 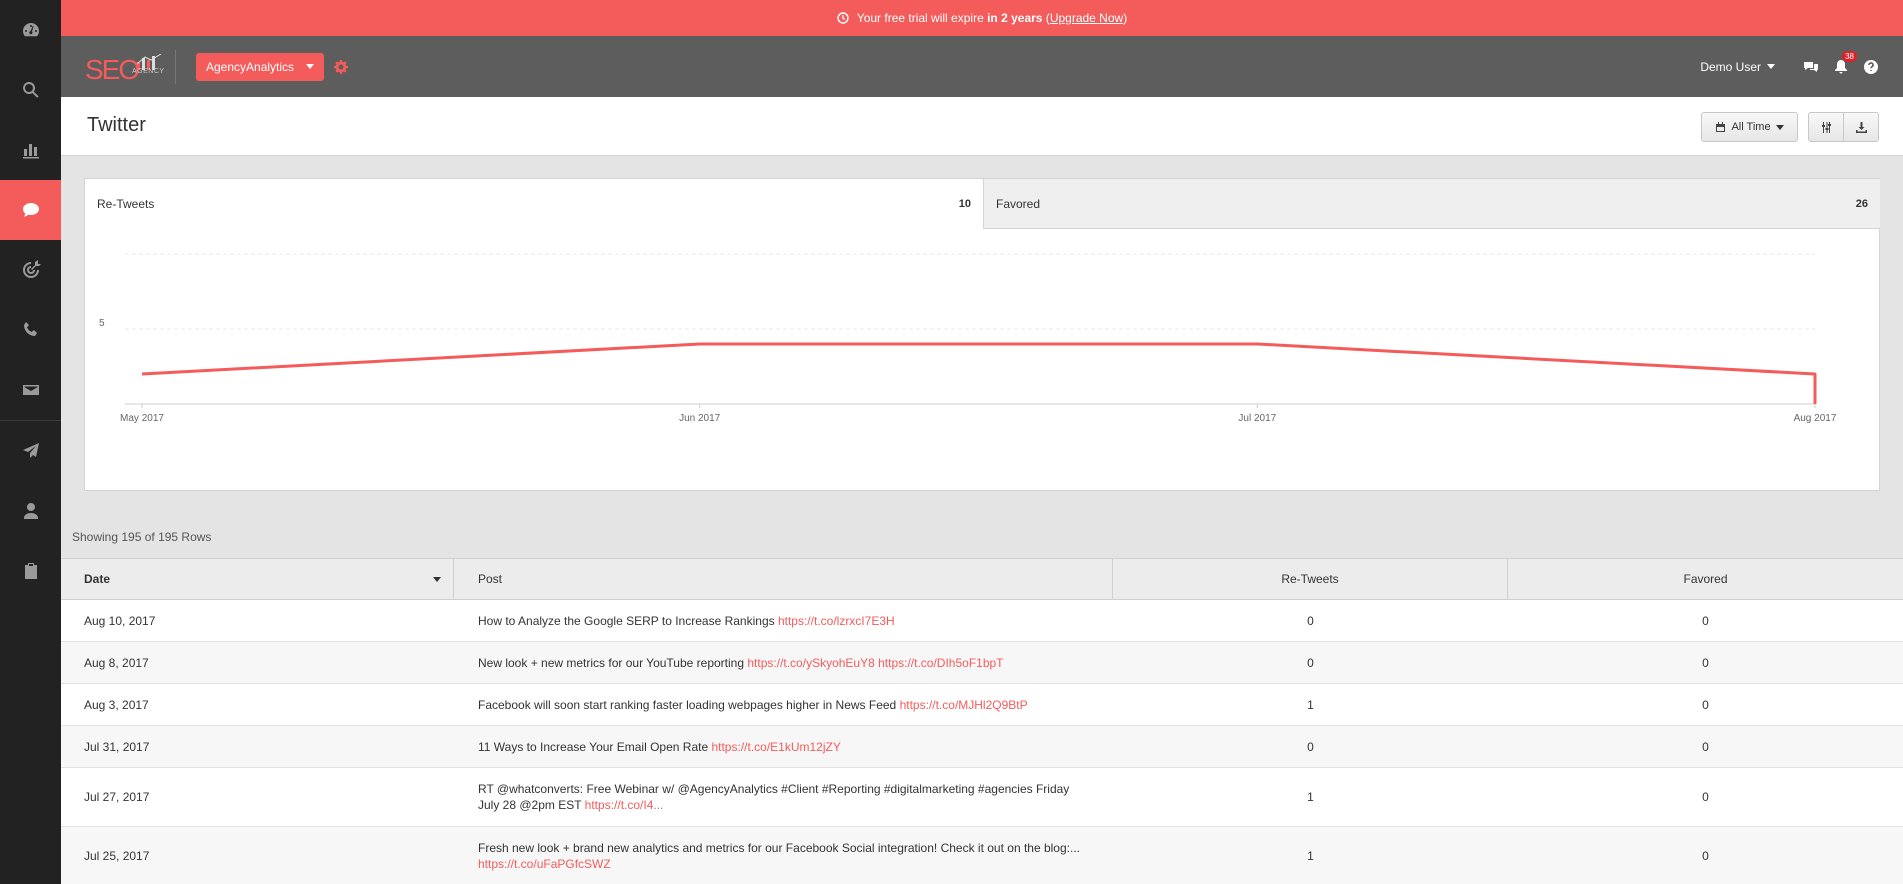 I want to click on post-link: https://t.co/lzrxcI7E3H, so click(x=836, y=621).